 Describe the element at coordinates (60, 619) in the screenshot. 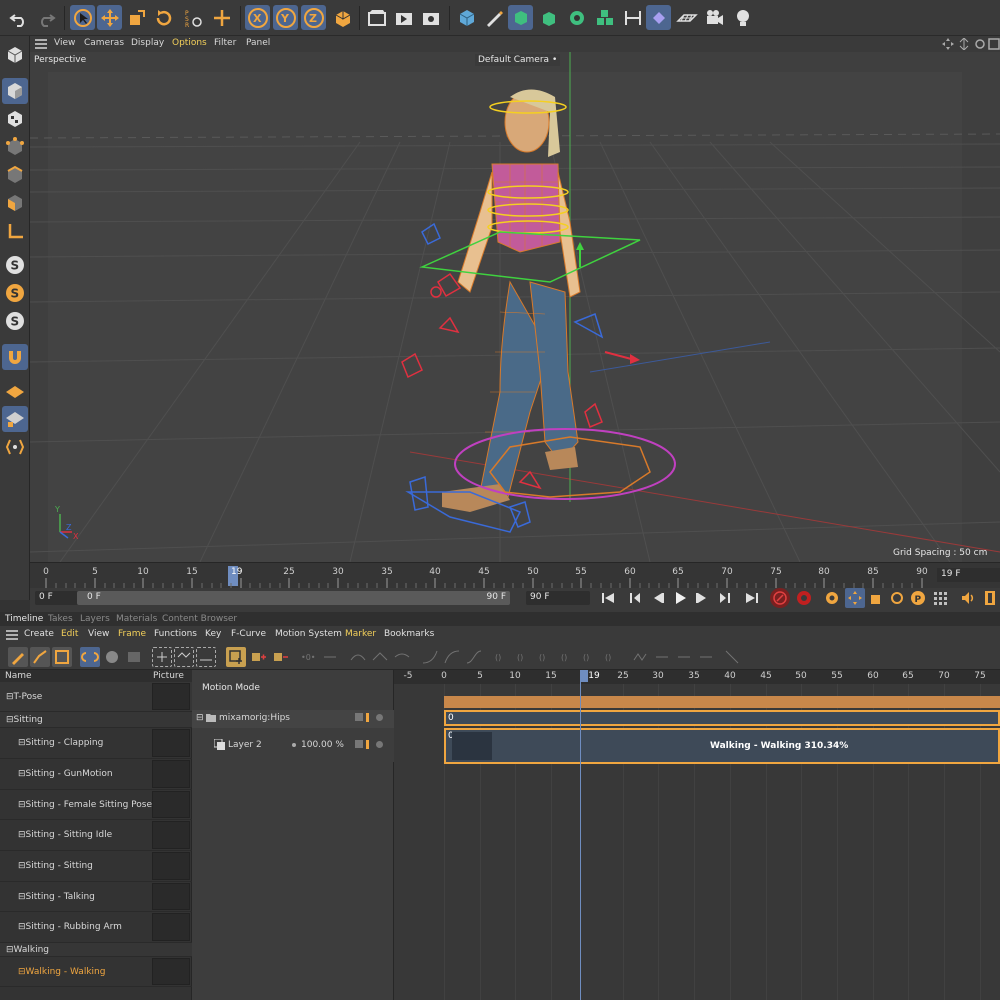

I see `tab-takes: Takes` at that location.